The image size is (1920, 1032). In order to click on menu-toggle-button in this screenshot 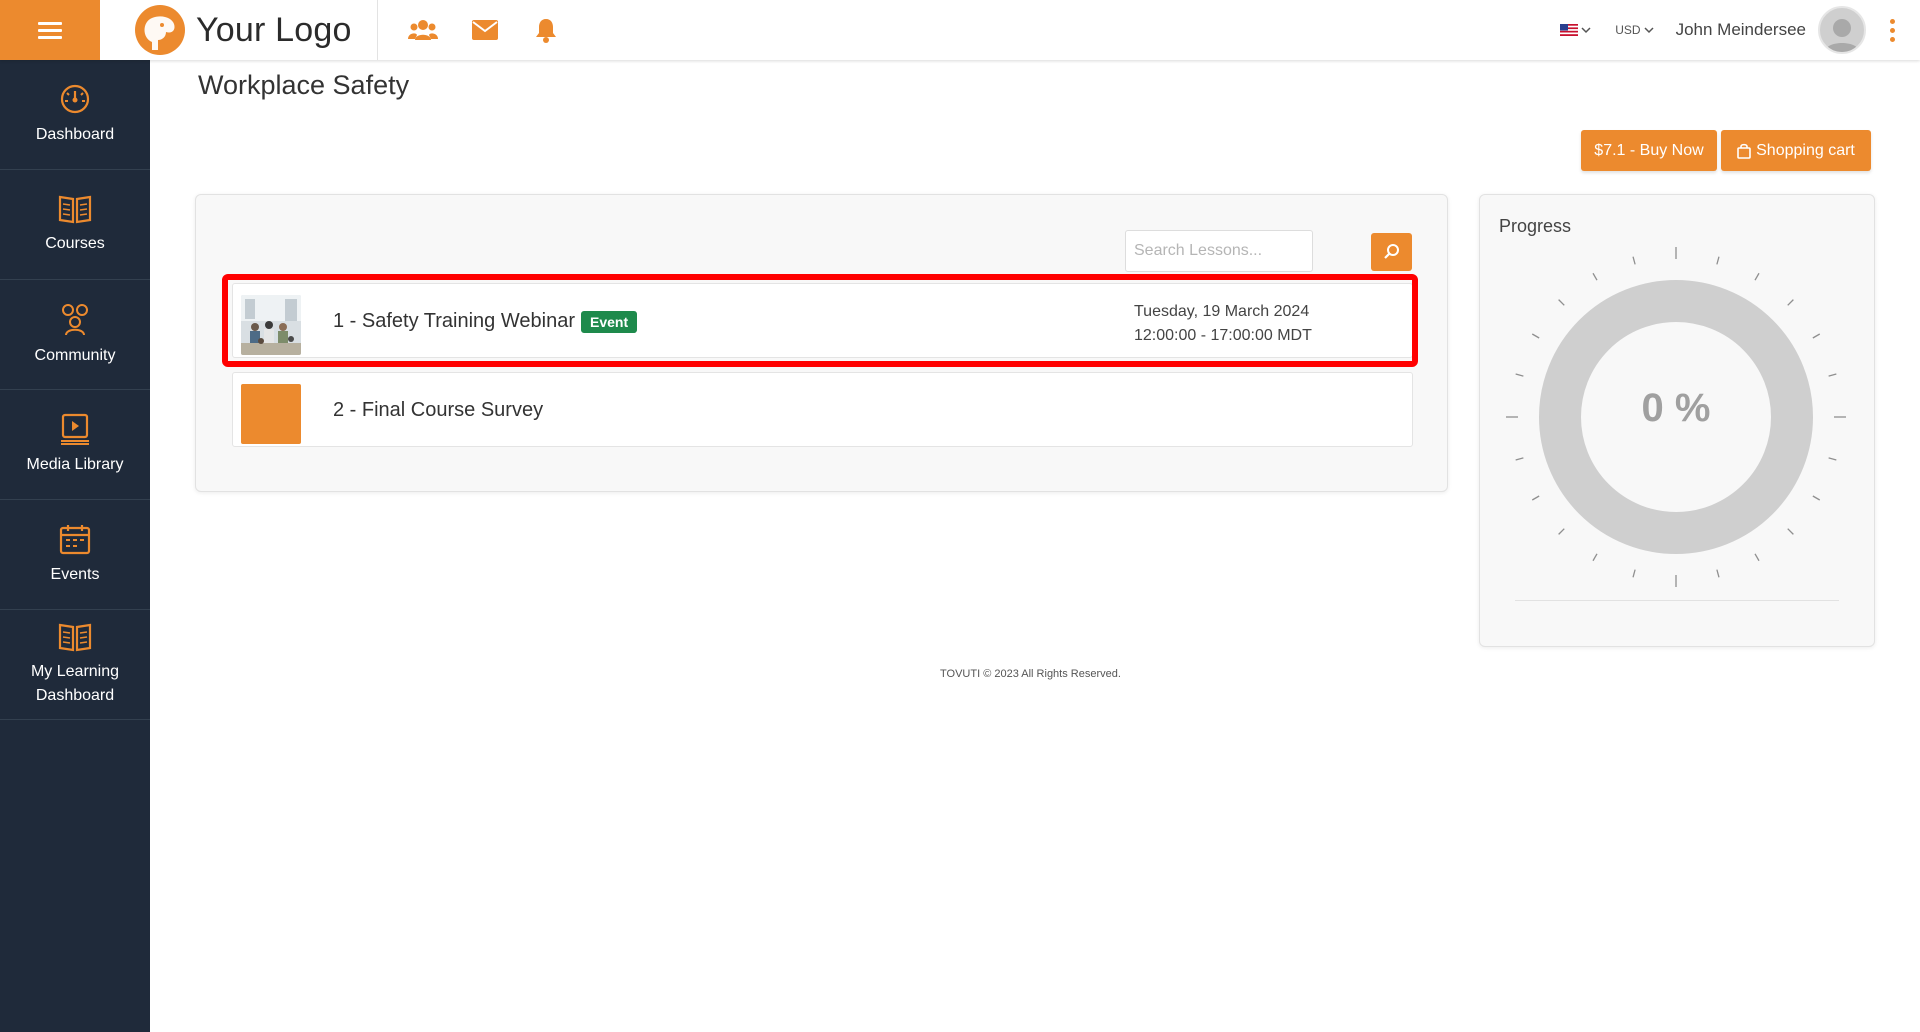, I will do `click(50, 30)`.